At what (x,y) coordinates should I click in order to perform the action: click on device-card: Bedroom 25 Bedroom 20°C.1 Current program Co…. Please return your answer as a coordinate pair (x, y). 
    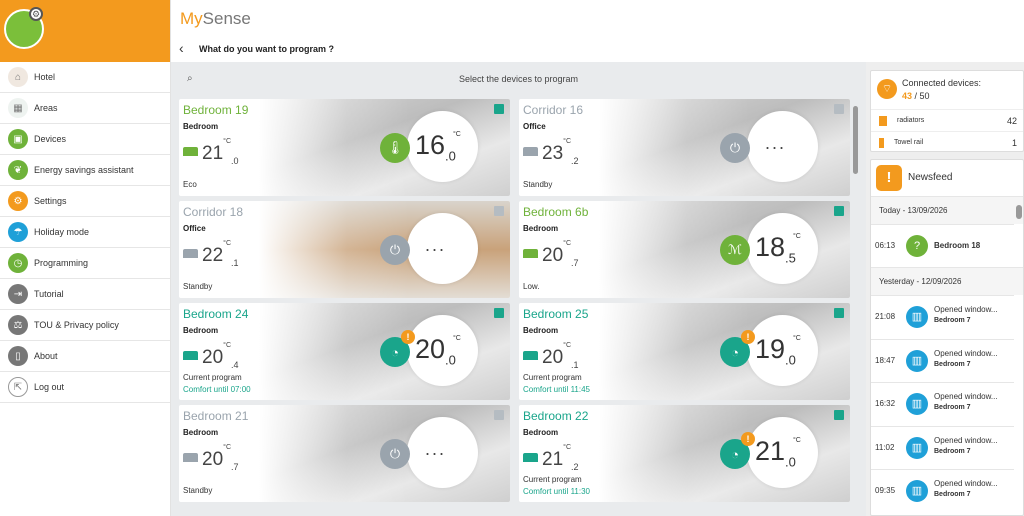
    Looking at the image, I should click on (684, 351).